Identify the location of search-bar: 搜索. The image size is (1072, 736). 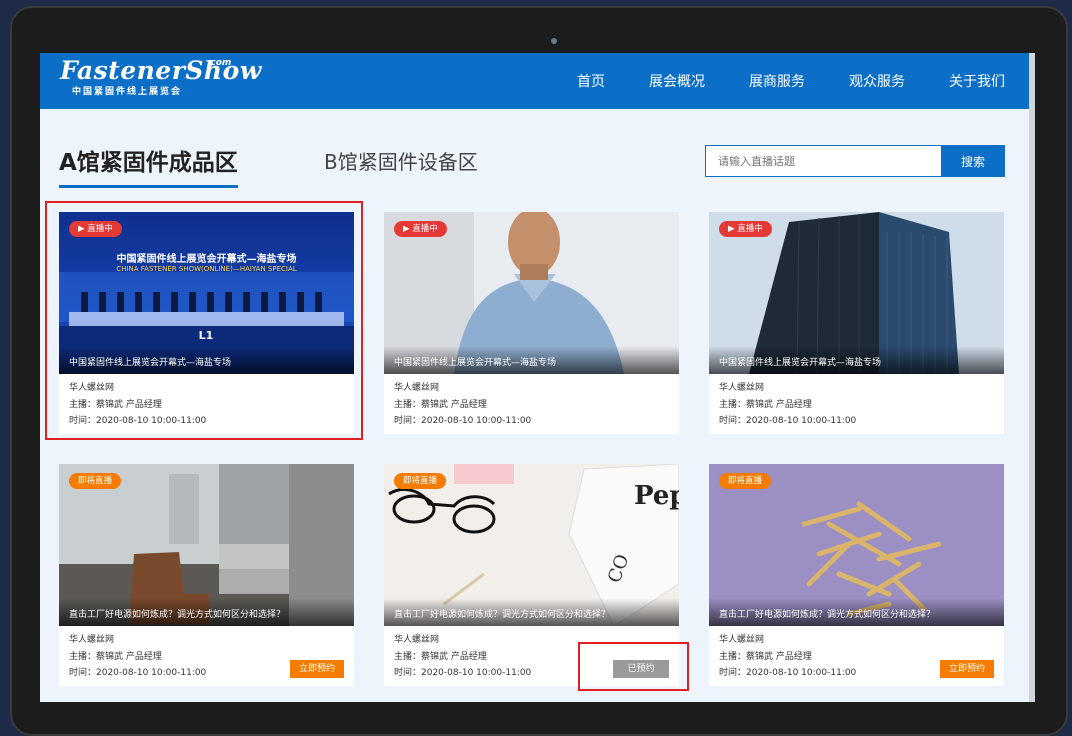
(855, 161).